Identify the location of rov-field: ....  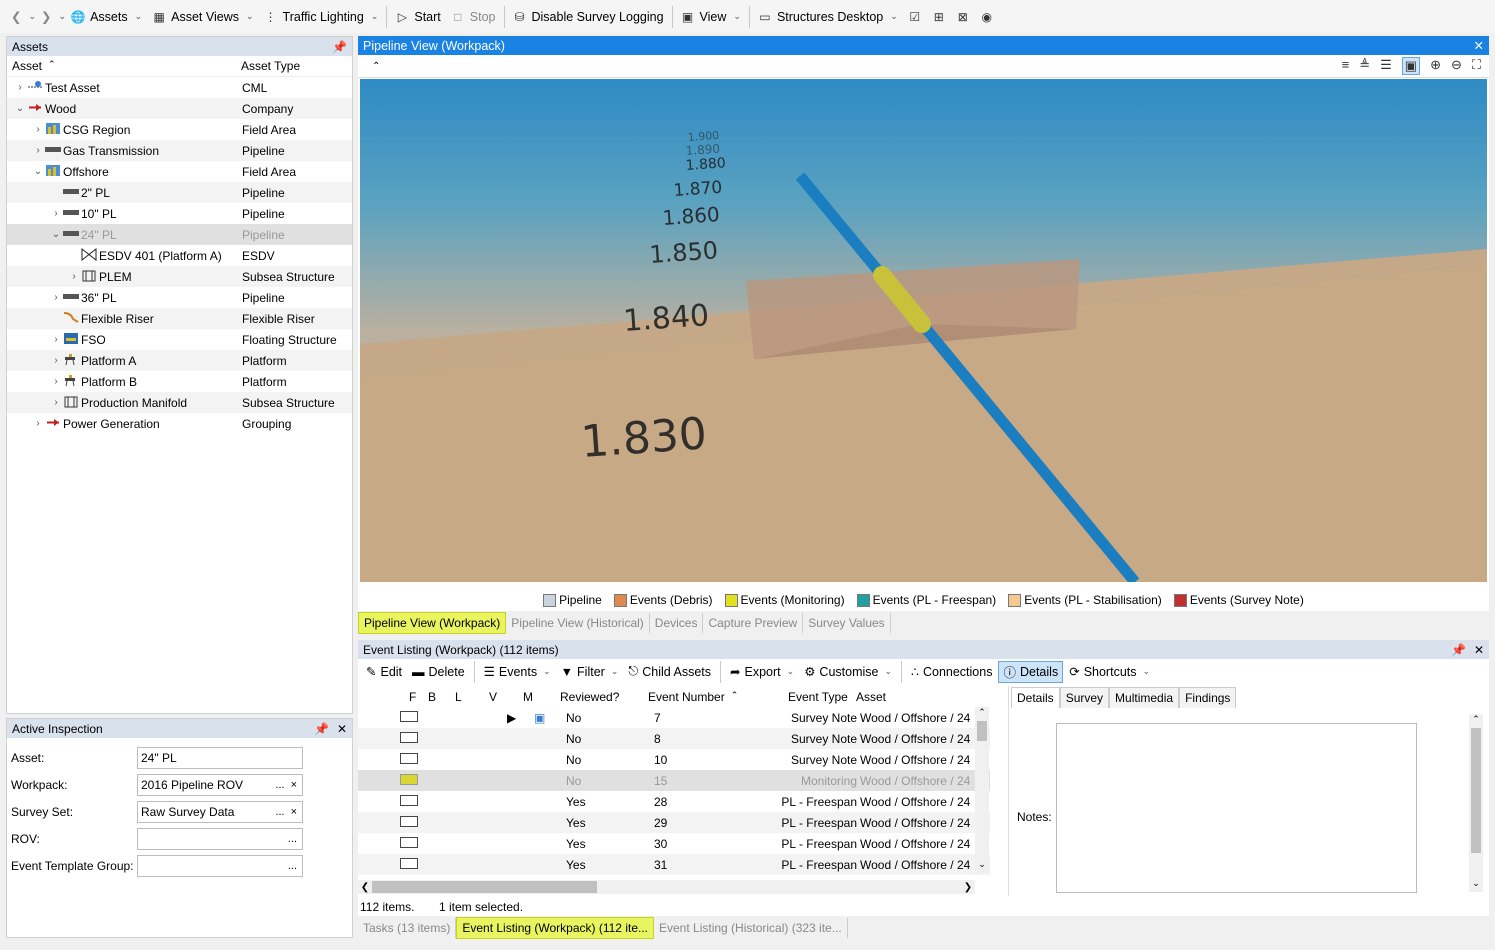
(220, 838).